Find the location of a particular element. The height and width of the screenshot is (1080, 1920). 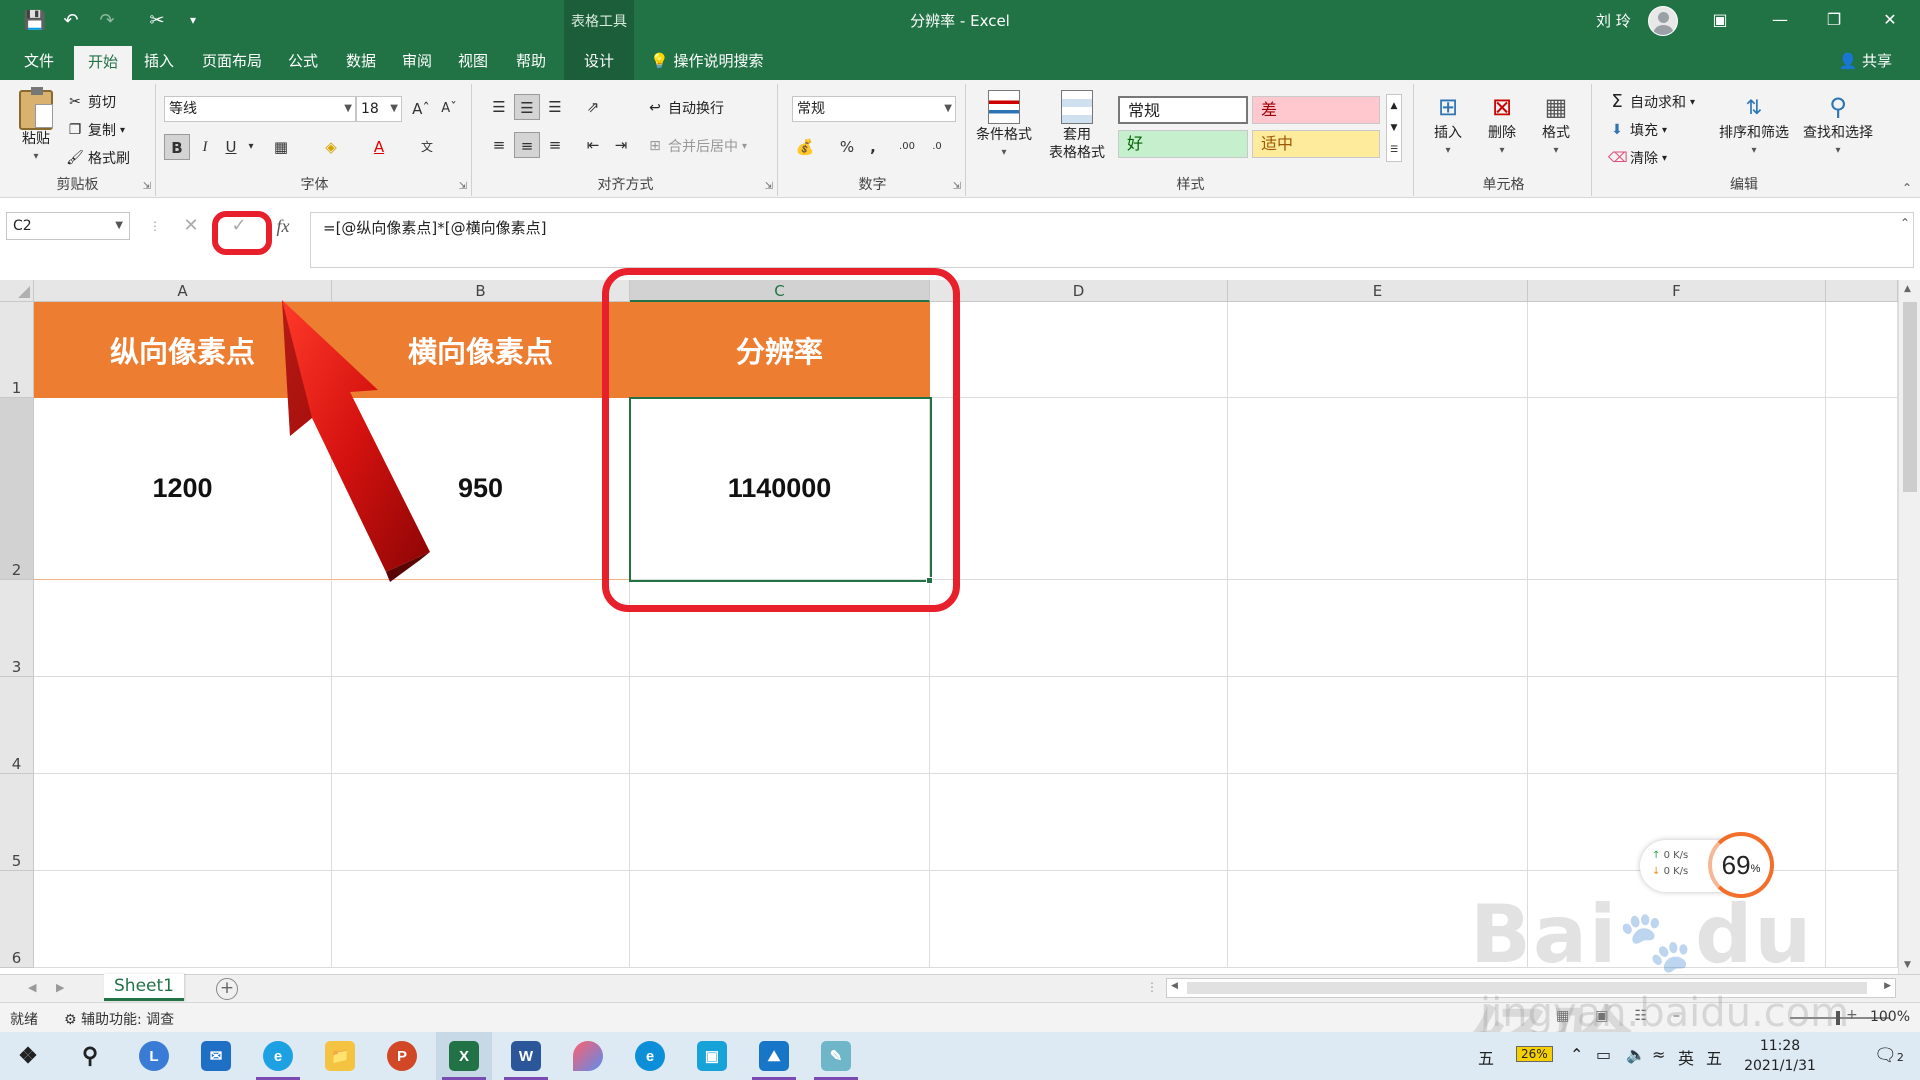

orientation-icon: ⇗ is located at coordinates (593, 107).